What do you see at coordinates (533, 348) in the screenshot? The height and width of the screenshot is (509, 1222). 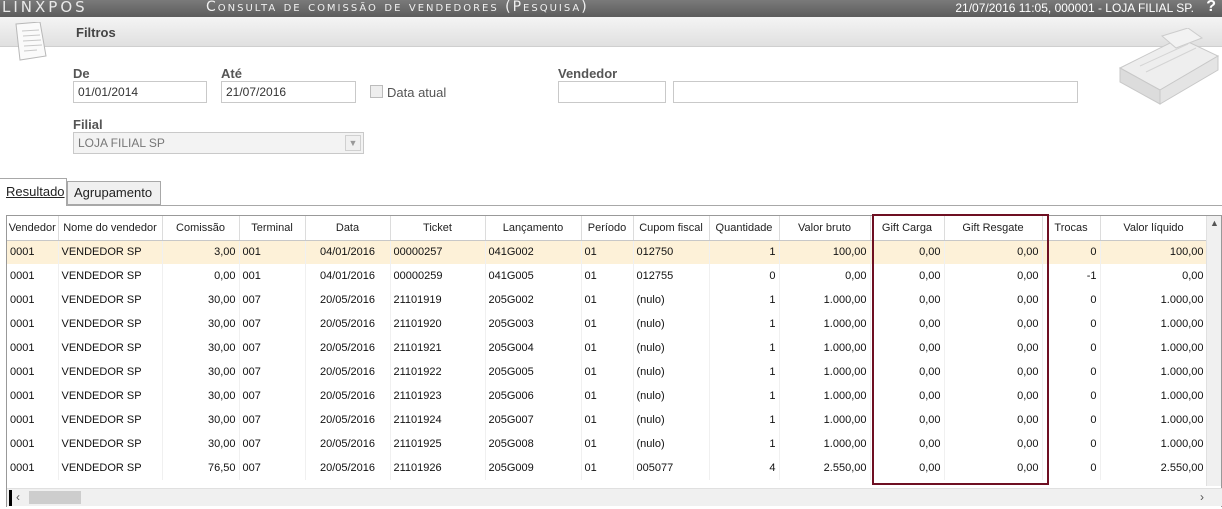 I see `table-cell: 205G004` at bounding box center [533, 348].